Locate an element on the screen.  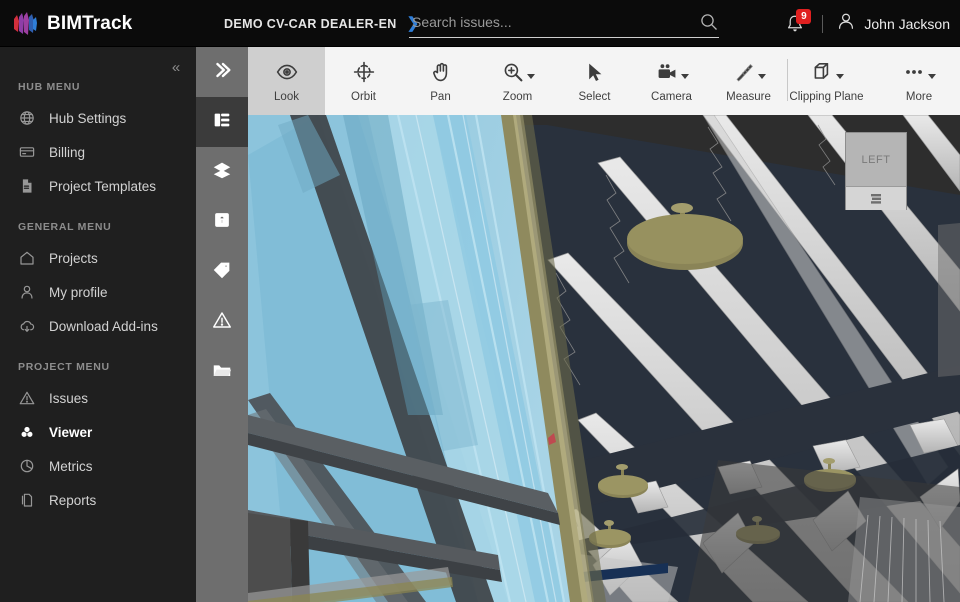
sidebar-item-label: Hub Settings is located at coordinates (88, 118).